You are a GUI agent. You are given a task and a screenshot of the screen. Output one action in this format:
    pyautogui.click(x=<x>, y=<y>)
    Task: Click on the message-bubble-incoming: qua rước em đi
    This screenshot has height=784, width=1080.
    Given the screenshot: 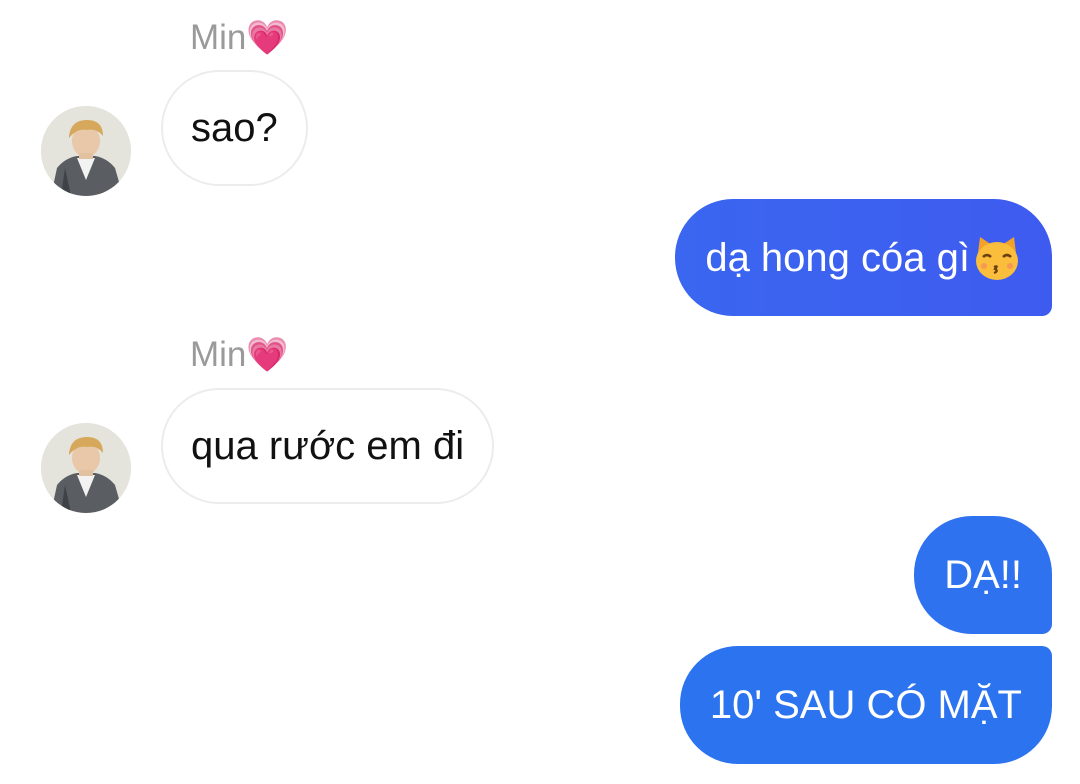 What is the action you would take?
    pyautogui.click(x=328, y=446)
    